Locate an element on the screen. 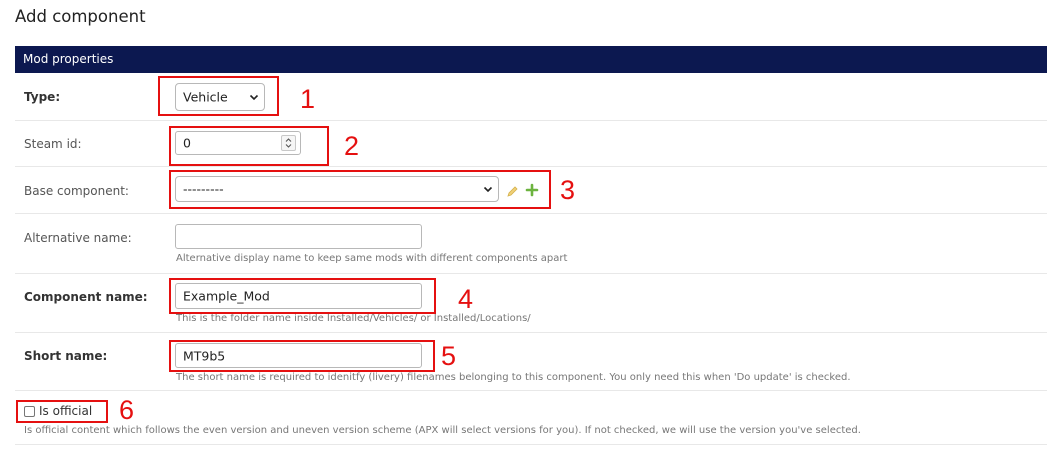 This screenshot has width=1049, height=456. annotation-number-6: 6 is located at coordinates (127, 410).